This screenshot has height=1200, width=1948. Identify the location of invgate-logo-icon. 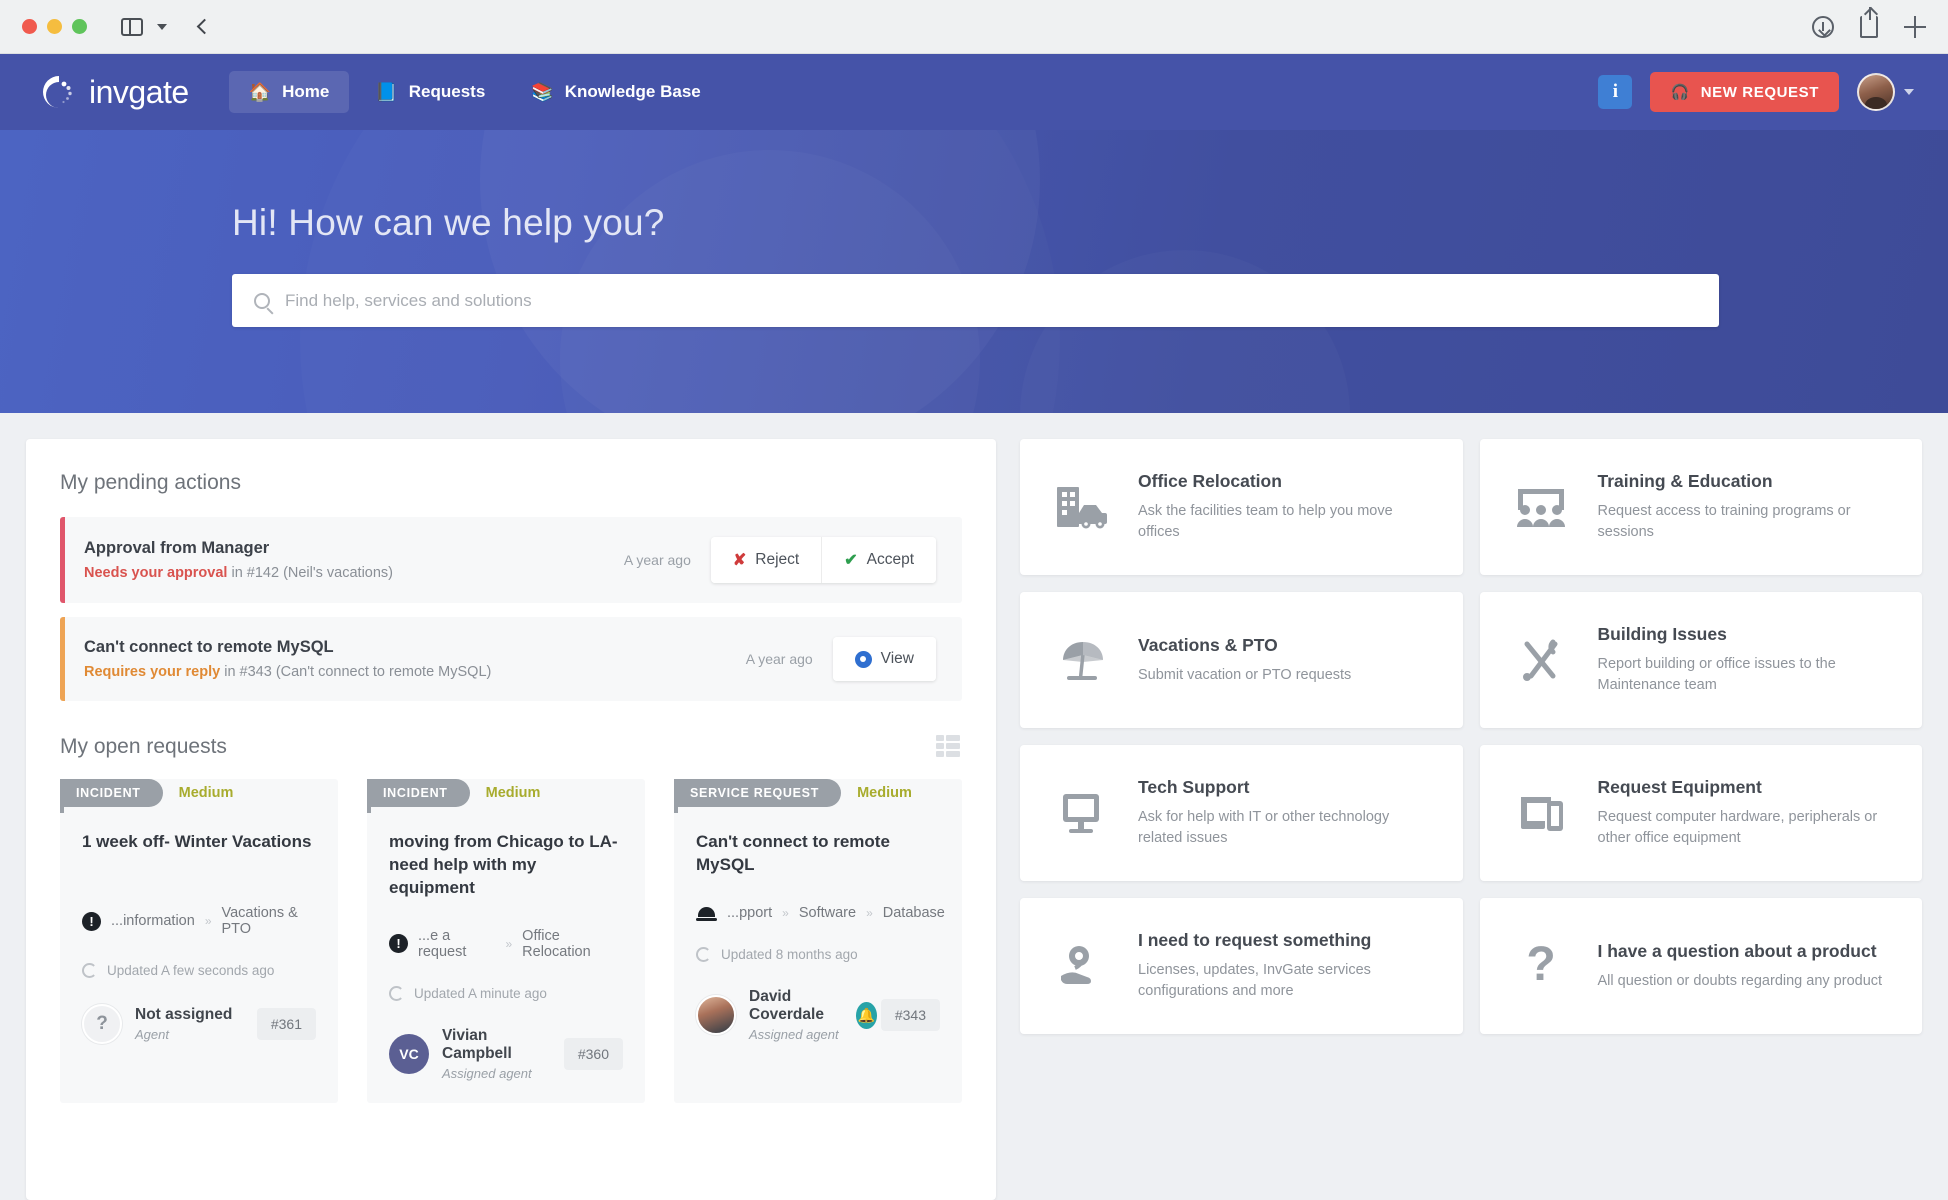
(59, 92).